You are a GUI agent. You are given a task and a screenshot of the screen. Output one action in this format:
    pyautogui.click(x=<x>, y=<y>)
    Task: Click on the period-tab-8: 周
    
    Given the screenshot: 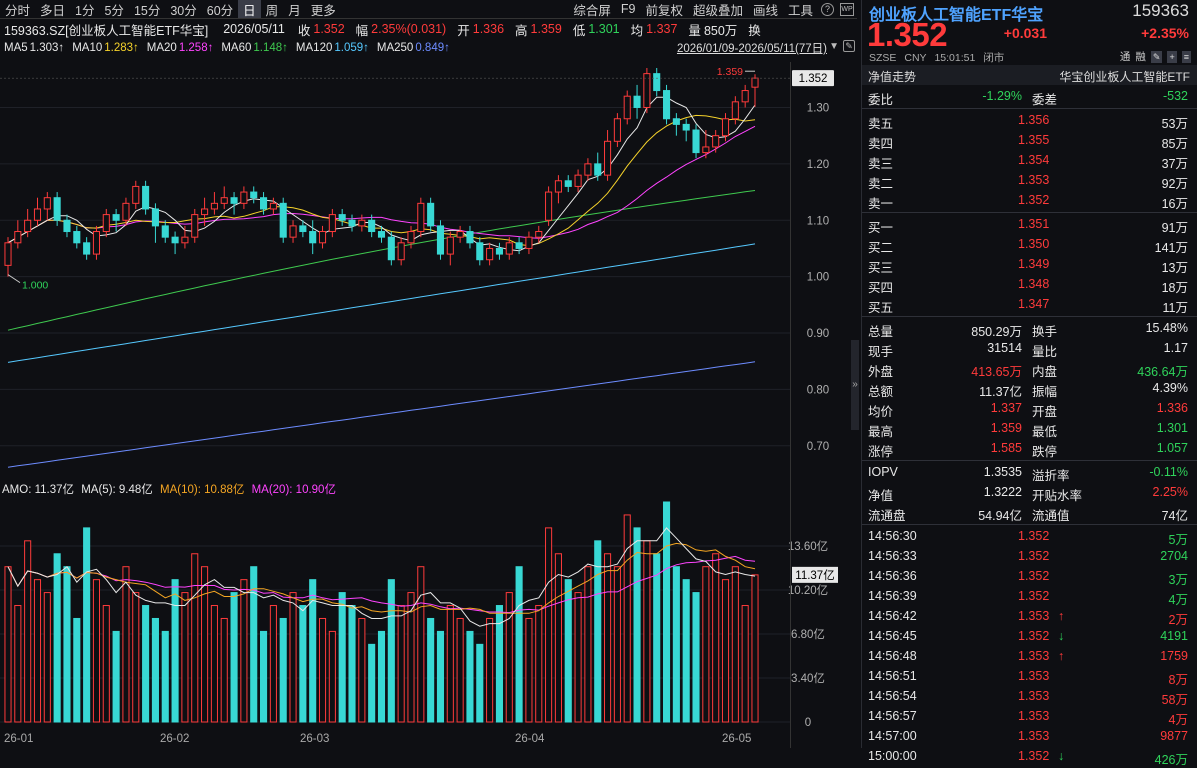 What is the action you would take?
    pyautogui.click(x=272, y=9)
    